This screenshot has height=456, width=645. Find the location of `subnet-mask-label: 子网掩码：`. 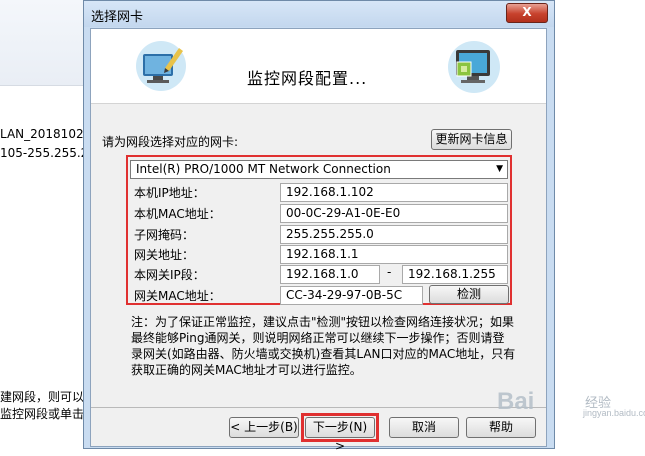

subnet-mask-label: 子网掩码： is located at coordinates (164, 235).